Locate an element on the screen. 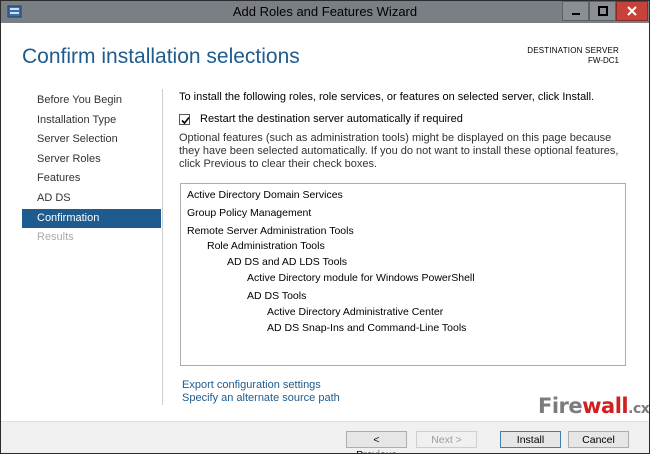  list-item: Group Policy Management is located at coordinates (249, 213).